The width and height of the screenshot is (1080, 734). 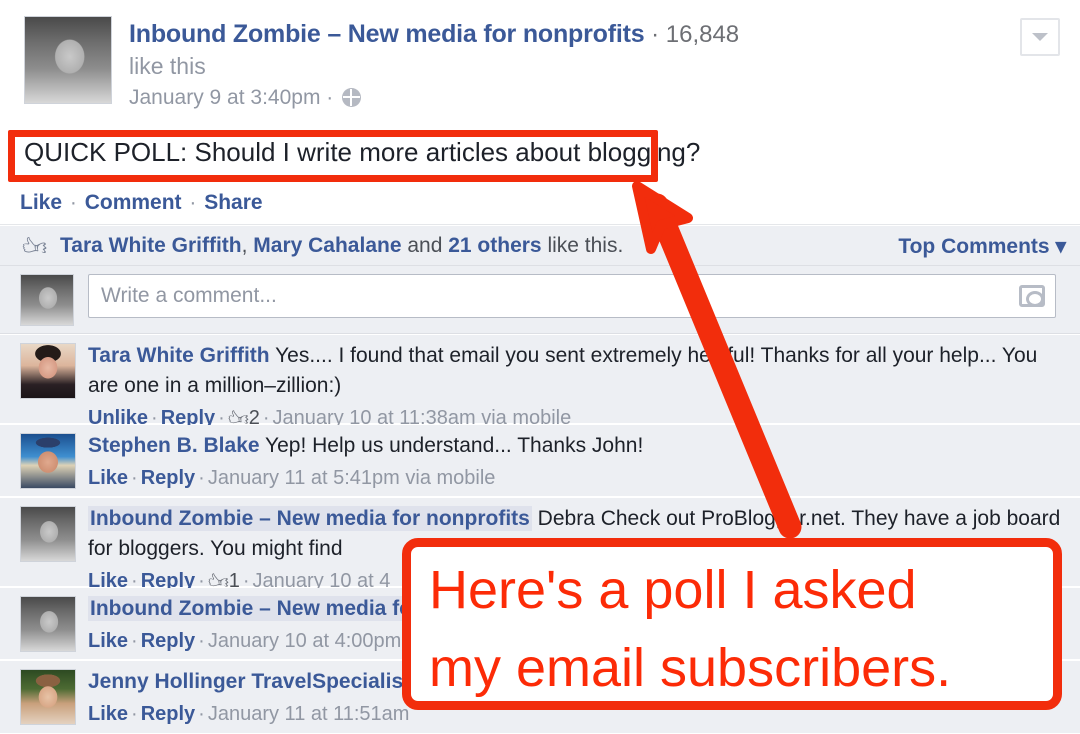 I want to click on chevron-down-icon, so click(x=1040, y=37).